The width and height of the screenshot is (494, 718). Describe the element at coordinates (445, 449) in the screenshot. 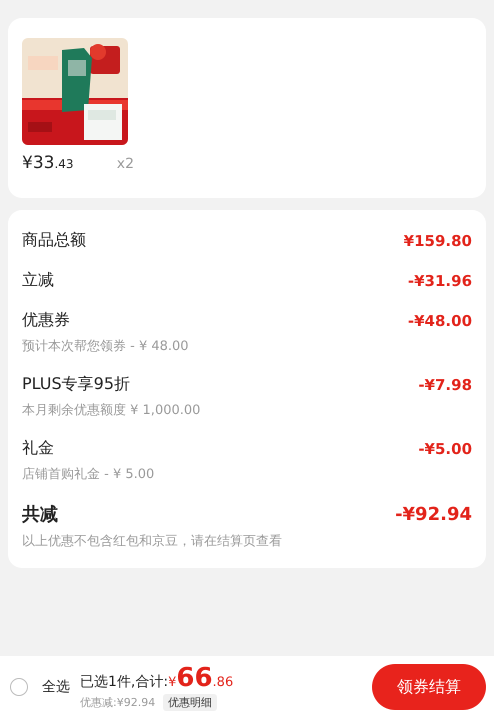

I see `summary-amount: -¥5.00` at that location.